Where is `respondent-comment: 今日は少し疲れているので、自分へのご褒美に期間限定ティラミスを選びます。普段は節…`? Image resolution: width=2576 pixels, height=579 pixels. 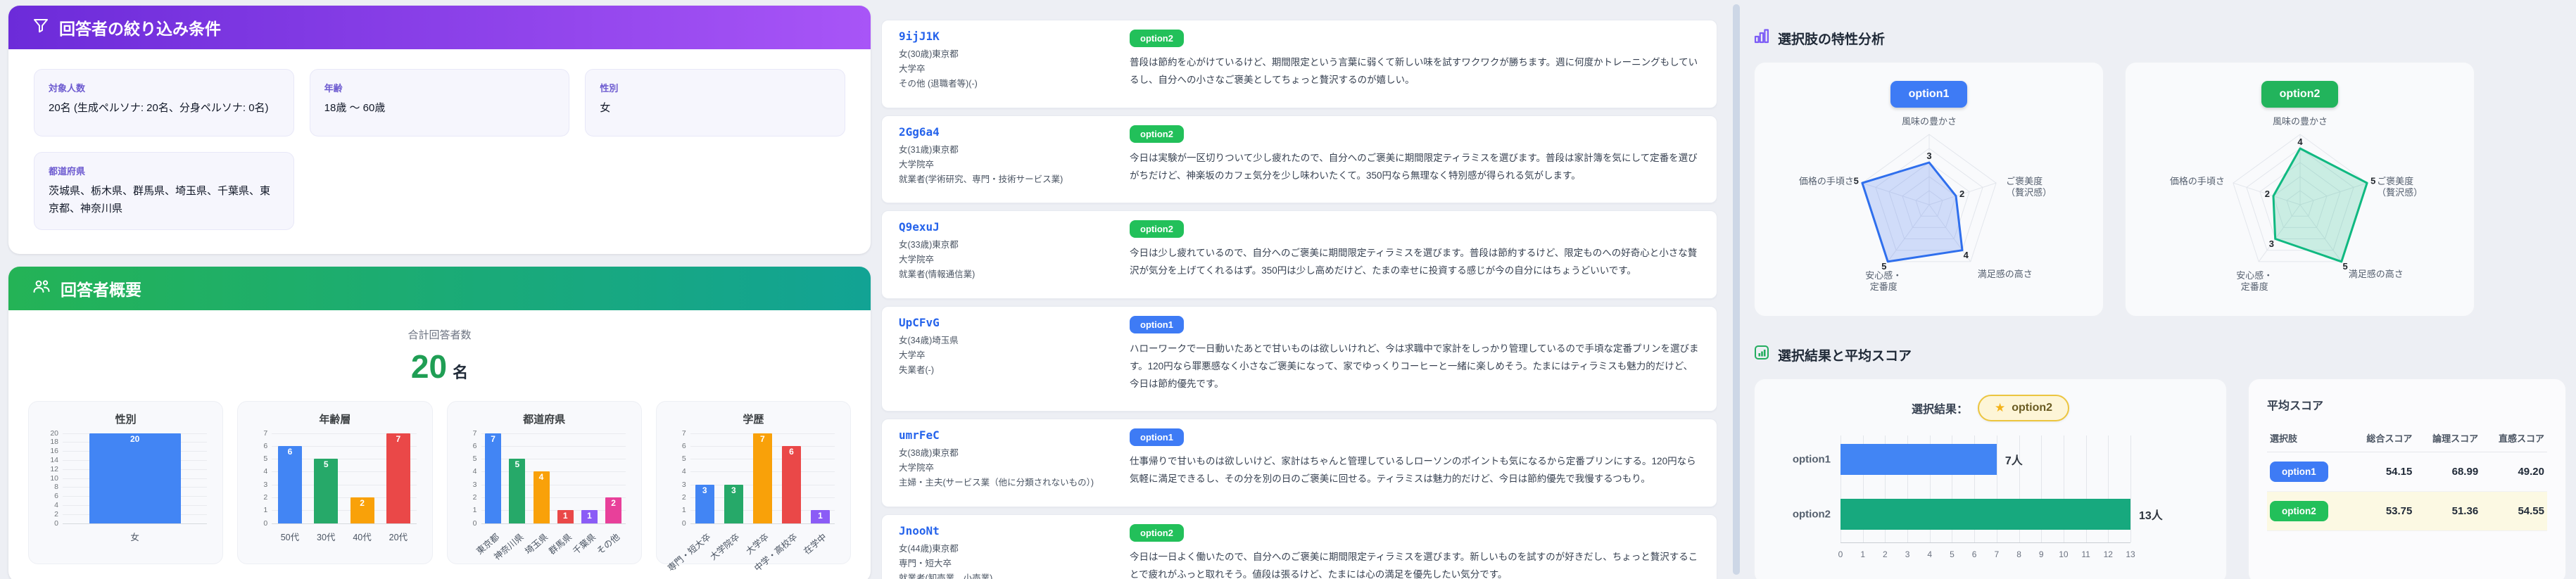
respondent-comment: 今日は少し疲れているので、自分へのご褒美に期間限定ティラミスを選びます。普段は節… is located at coordinates (1414, 262).